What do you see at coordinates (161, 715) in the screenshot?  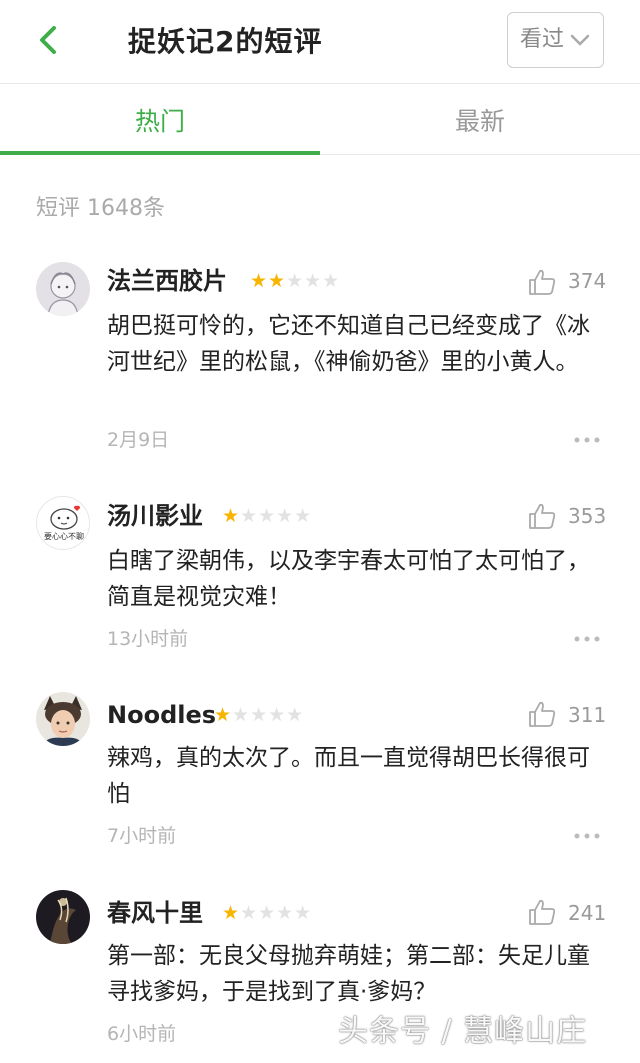 I see `username: Noodles` at bounding box center [161, 715].